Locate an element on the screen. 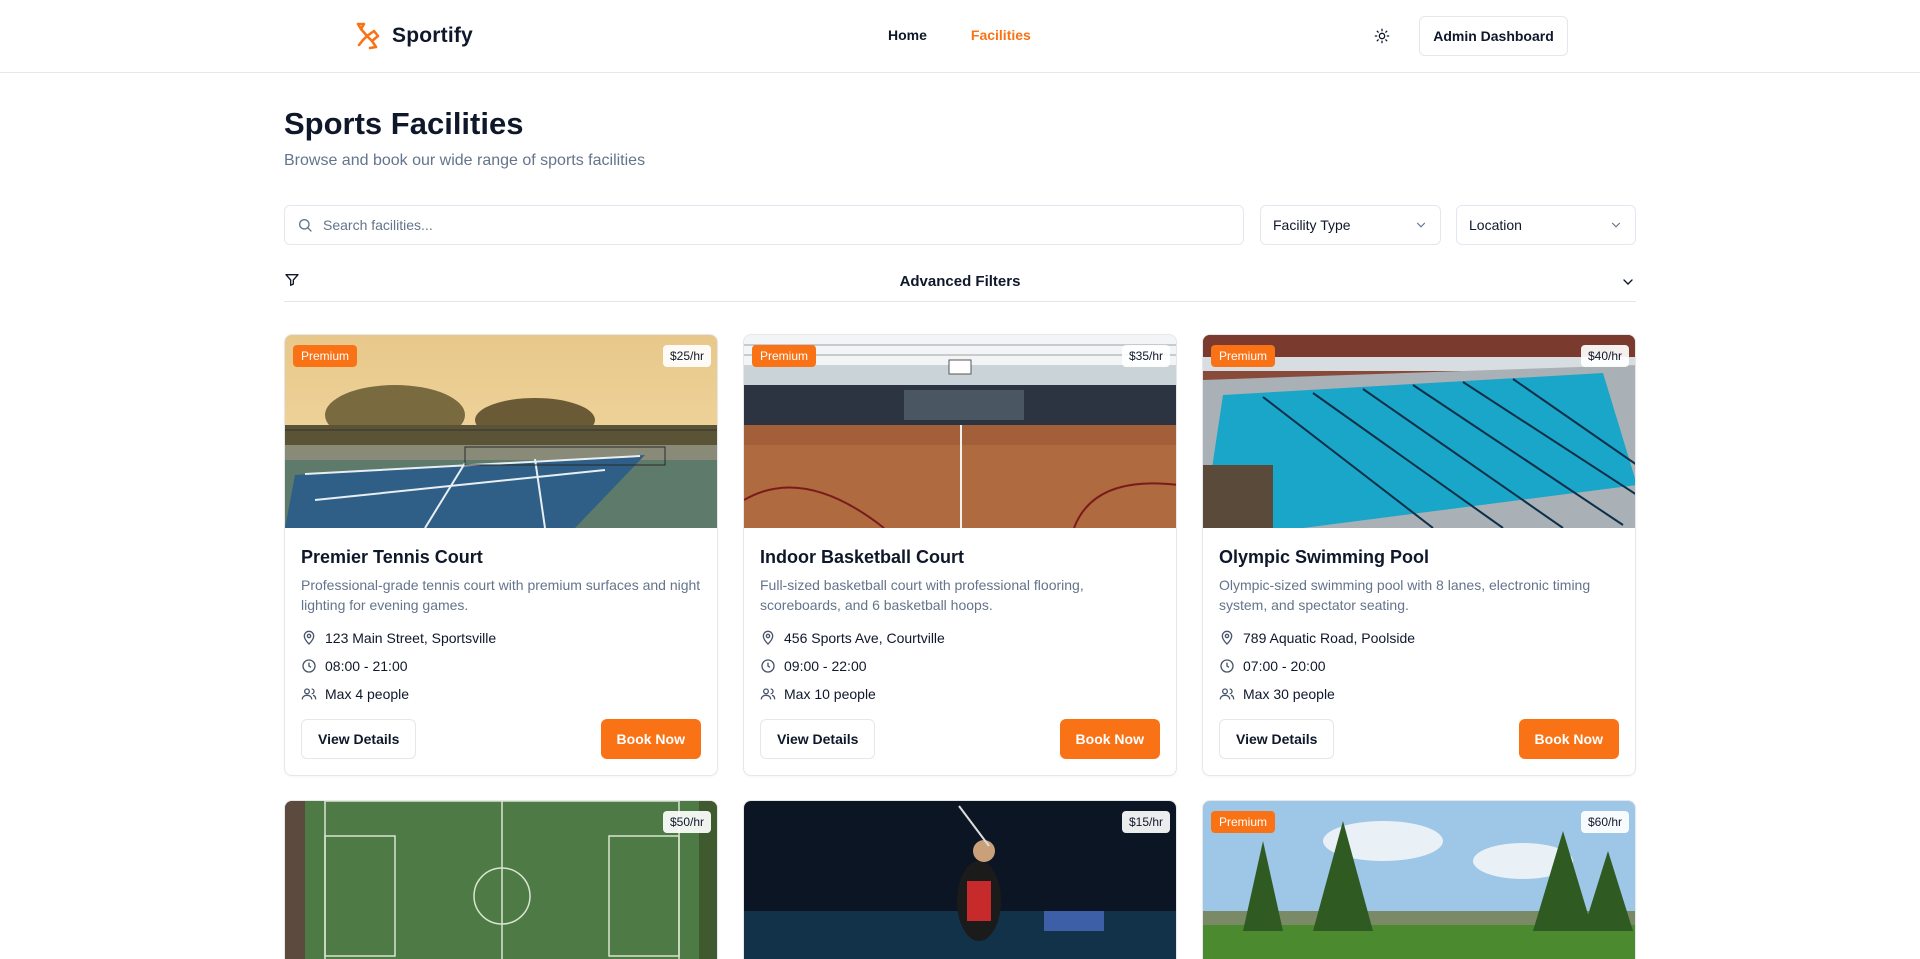  price-badge: $15/hr is located at coordinates (1145, 822).